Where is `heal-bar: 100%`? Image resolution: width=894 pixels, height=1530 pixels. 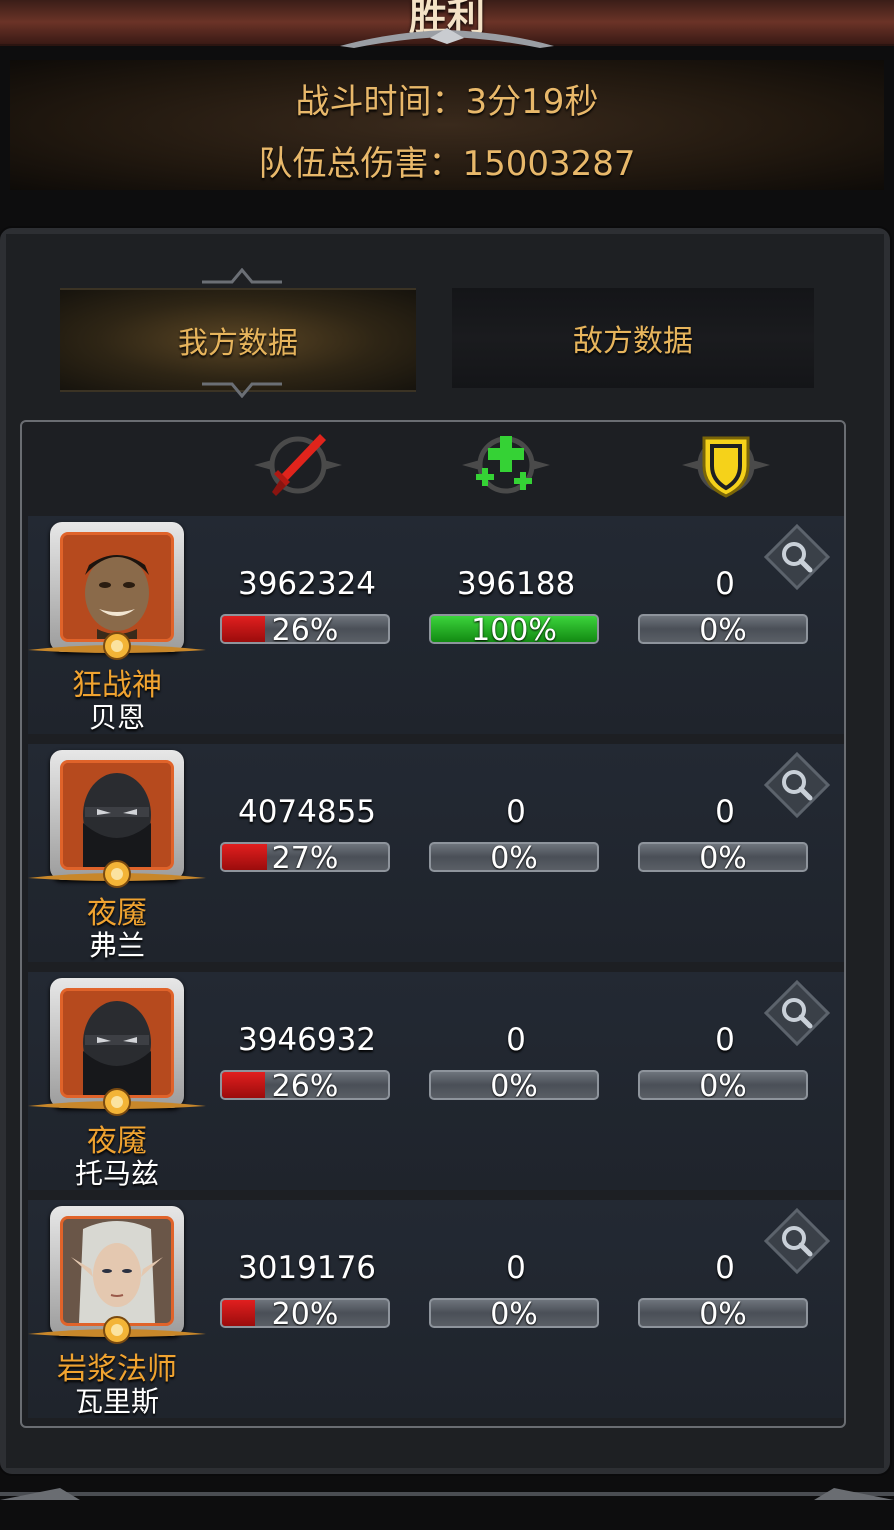
heal-bar: 100% is located at coordinates (514, 629).